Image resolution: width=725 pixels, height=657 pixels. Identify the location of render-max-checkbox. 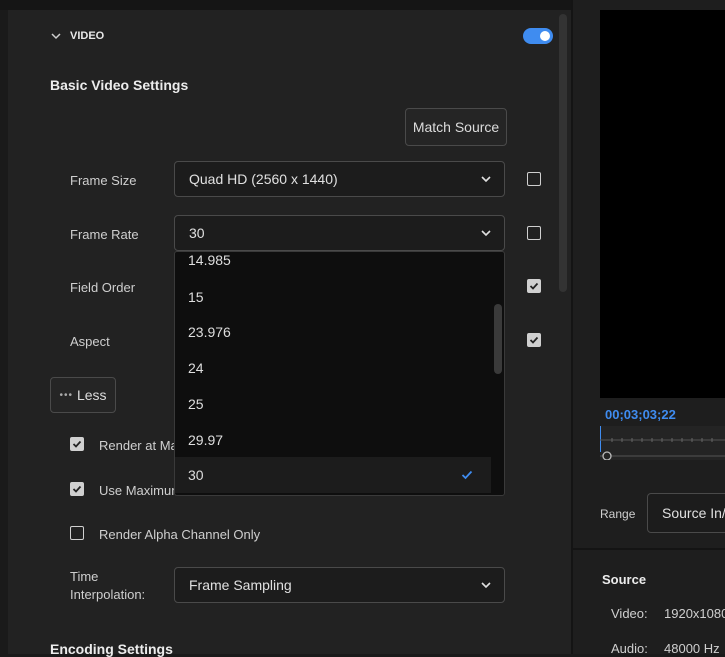
(77, 444).